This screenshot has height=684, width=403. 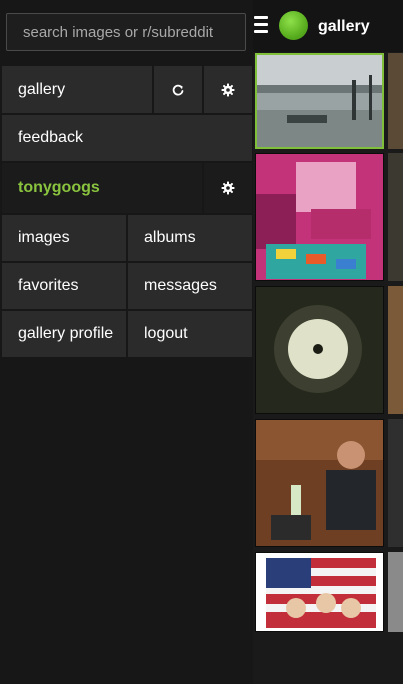 I want to click on albums-link-label: albums, so click(x=170, y=237).